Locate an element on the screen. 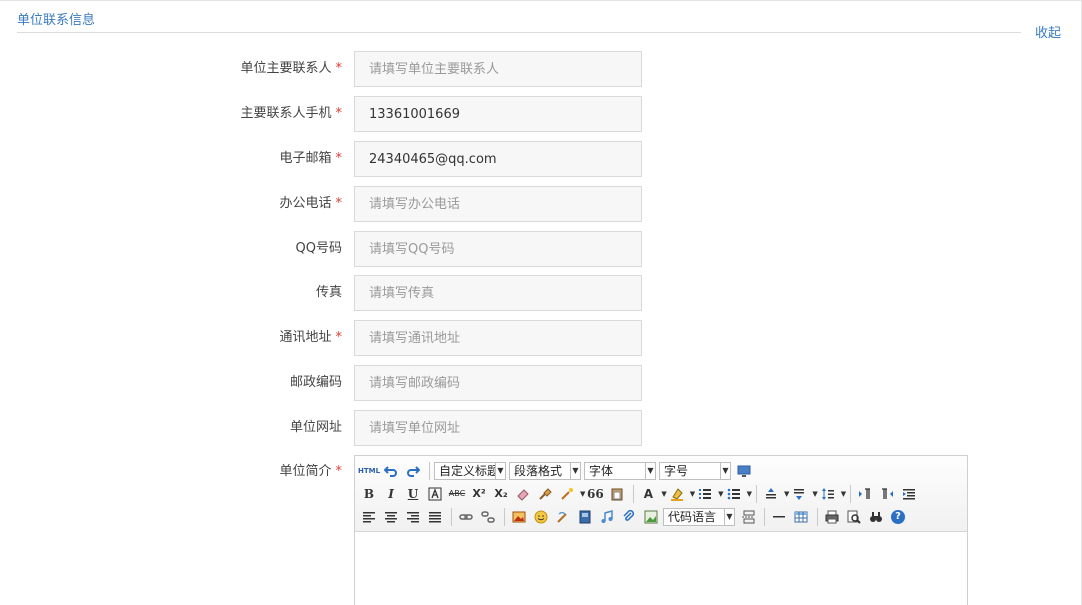 The width and height of the screenshot is (1082, 605). redo-icon is located at coordinates (413, 471).